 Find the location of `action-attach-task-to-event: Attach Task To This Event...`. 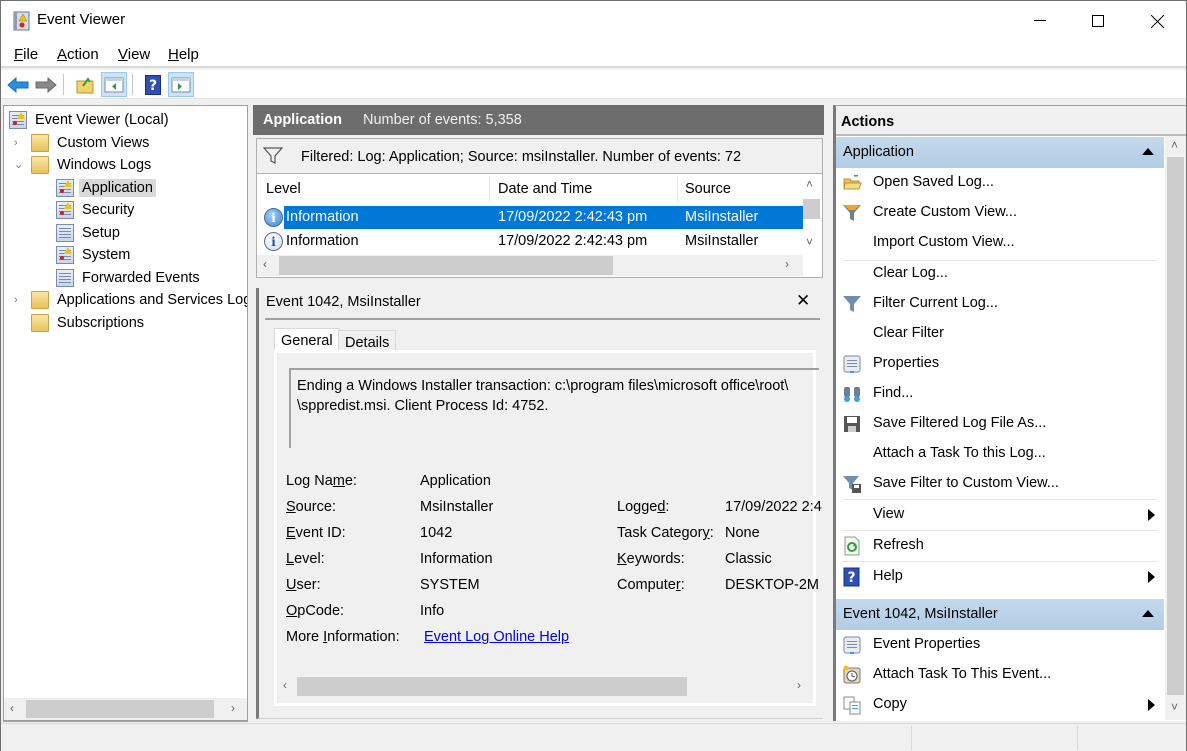

action-attach-task-to-event: Attach Task To This Event... is located at coordinates (1000, 675).